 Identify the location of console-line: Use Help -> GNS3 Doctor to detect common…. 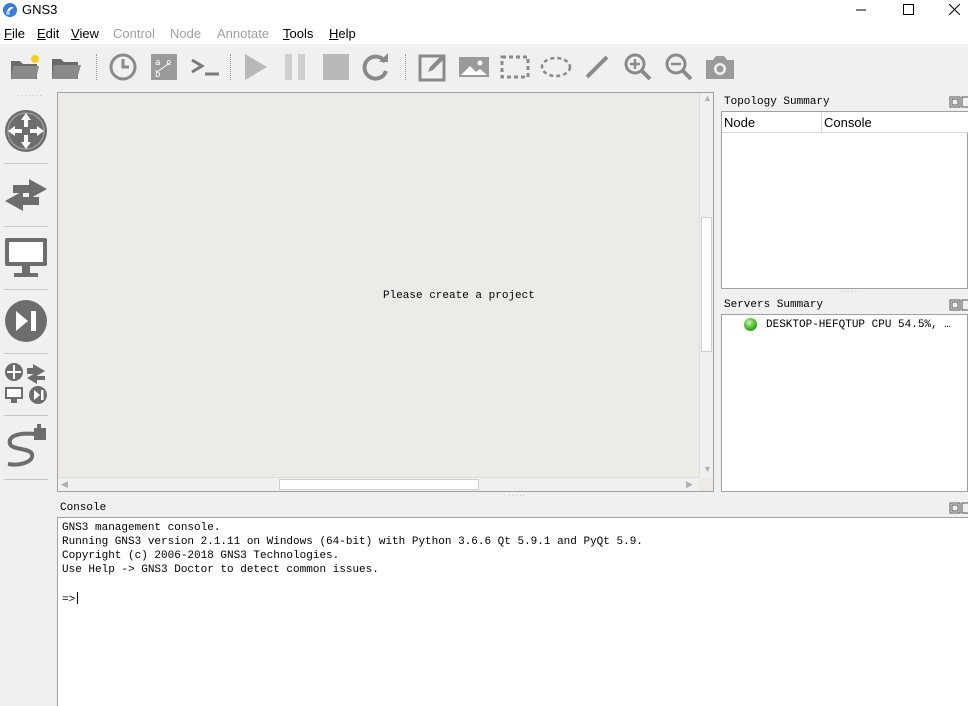
(220, 570).